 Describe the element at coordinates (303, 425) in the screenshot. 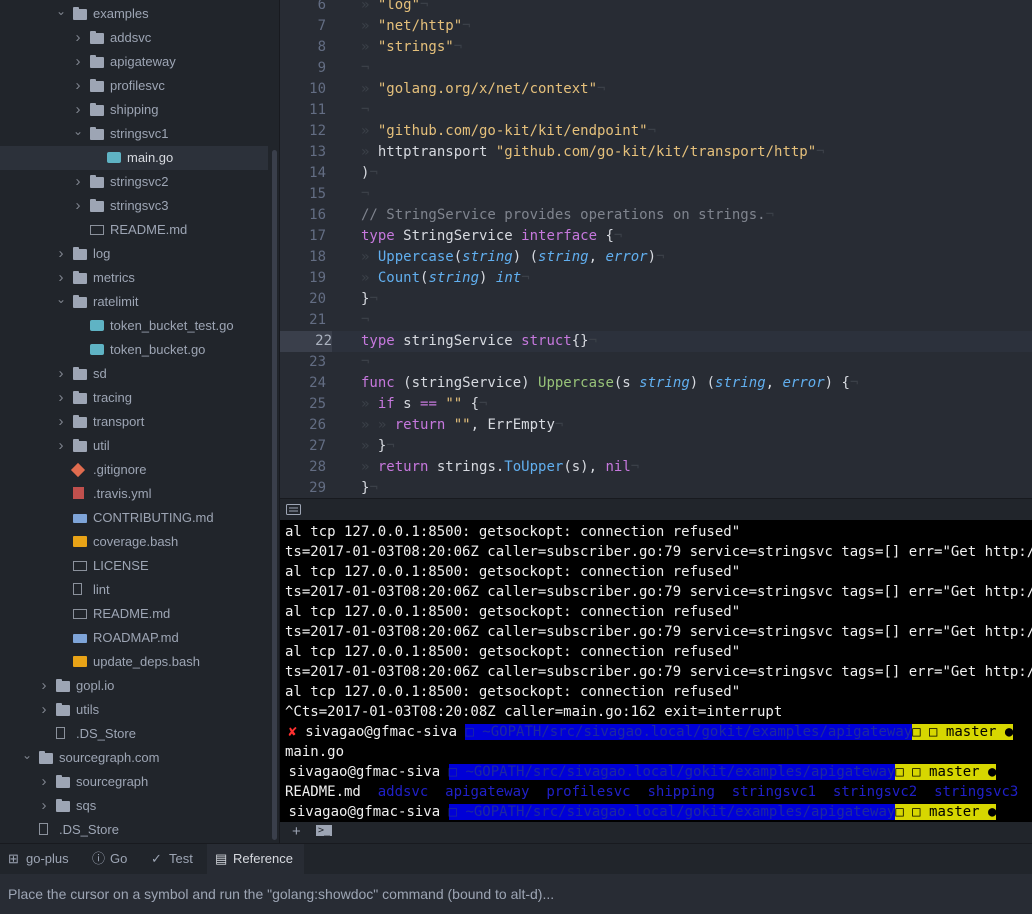

I see `line-number: 26` at that location.